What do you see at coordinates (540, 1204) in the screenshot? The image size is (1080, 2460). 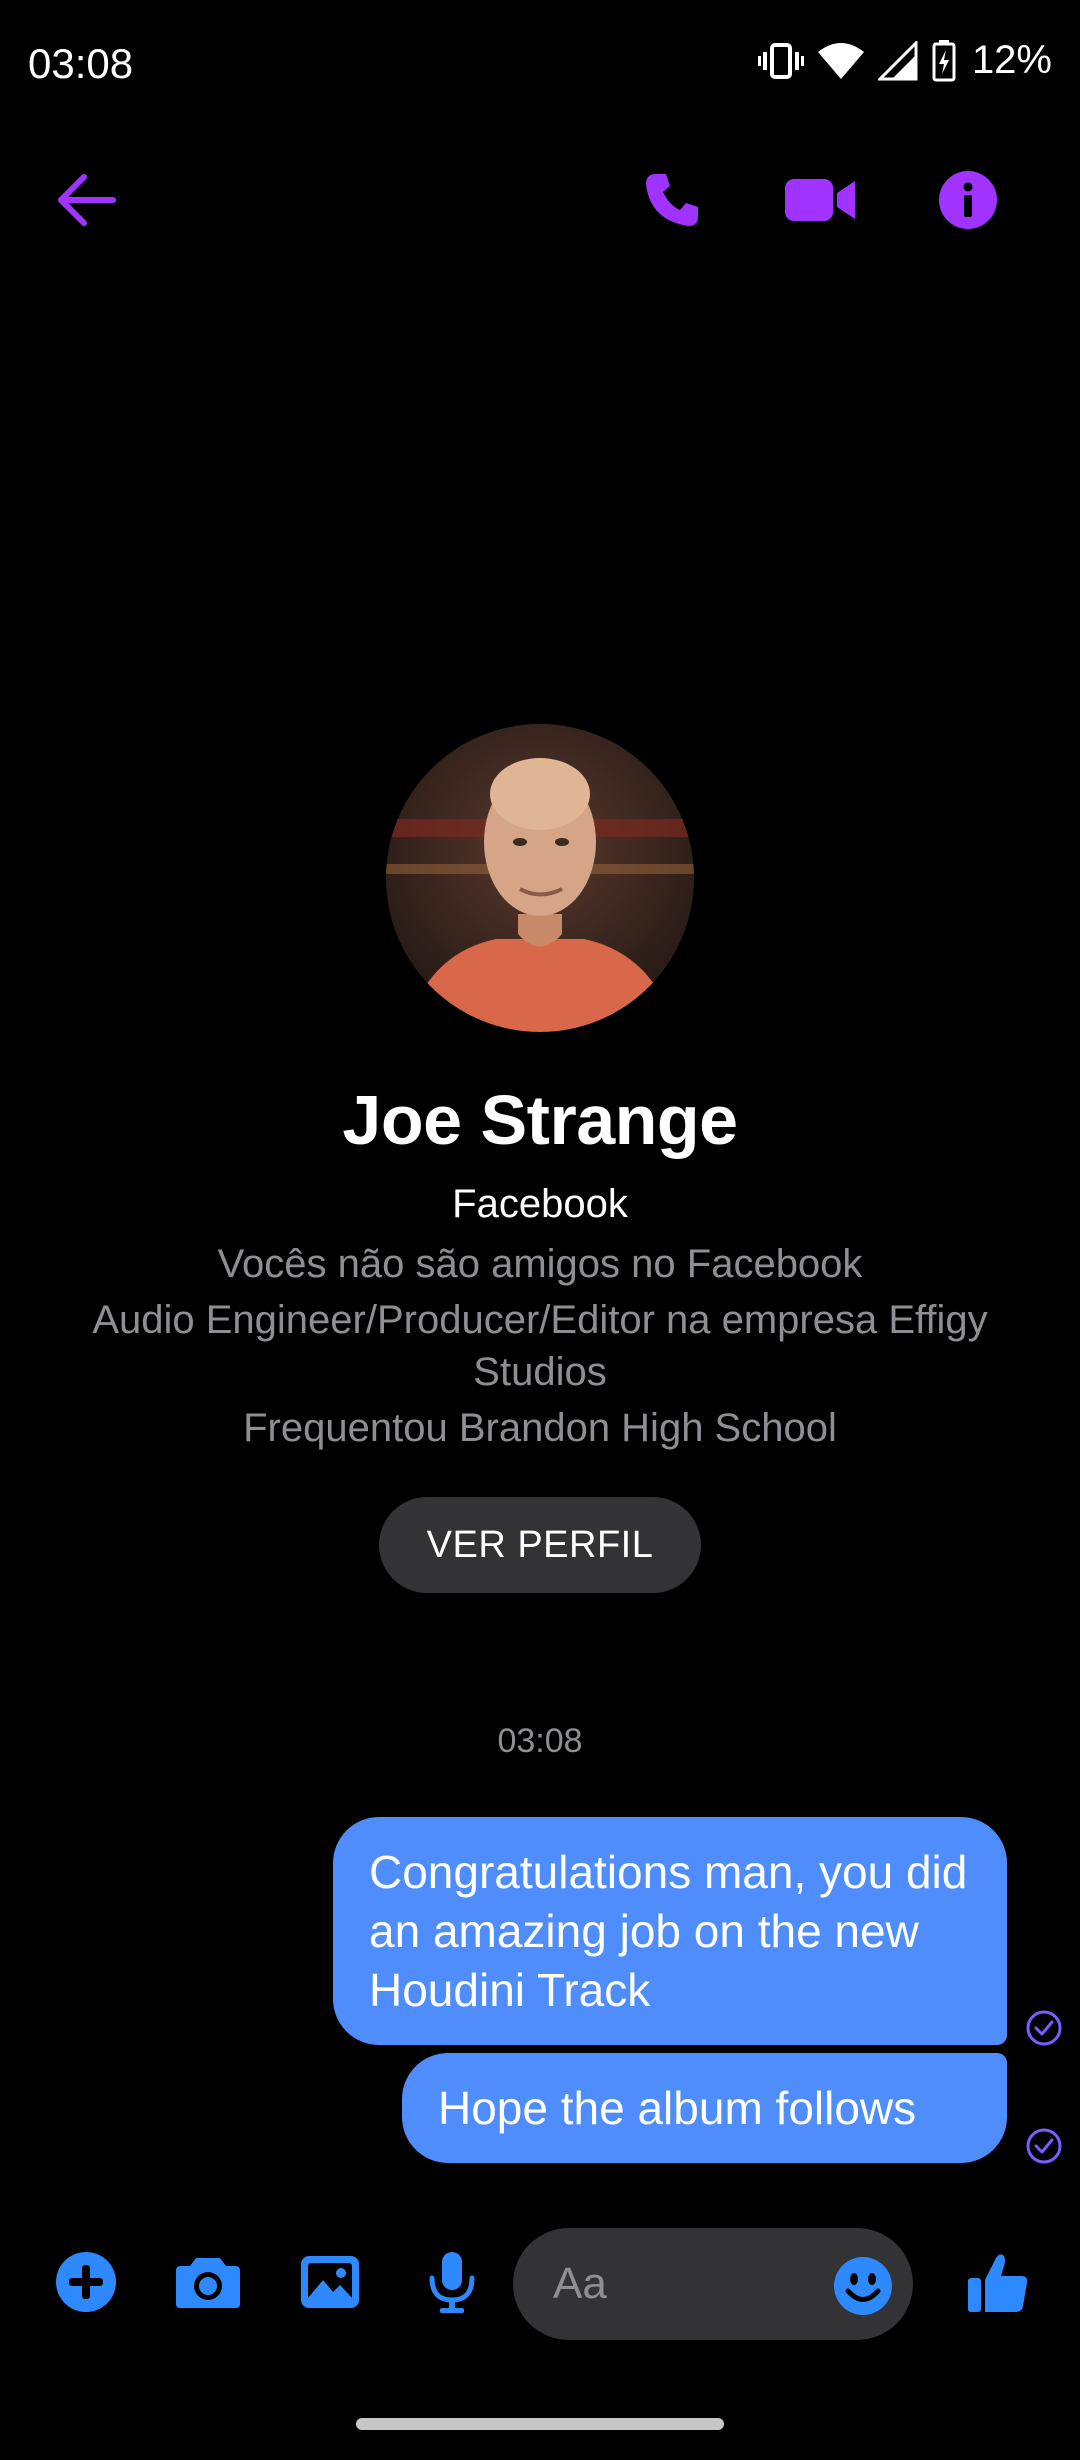 I see `profile-source: Facebook` at bounding box center [540, 1204].